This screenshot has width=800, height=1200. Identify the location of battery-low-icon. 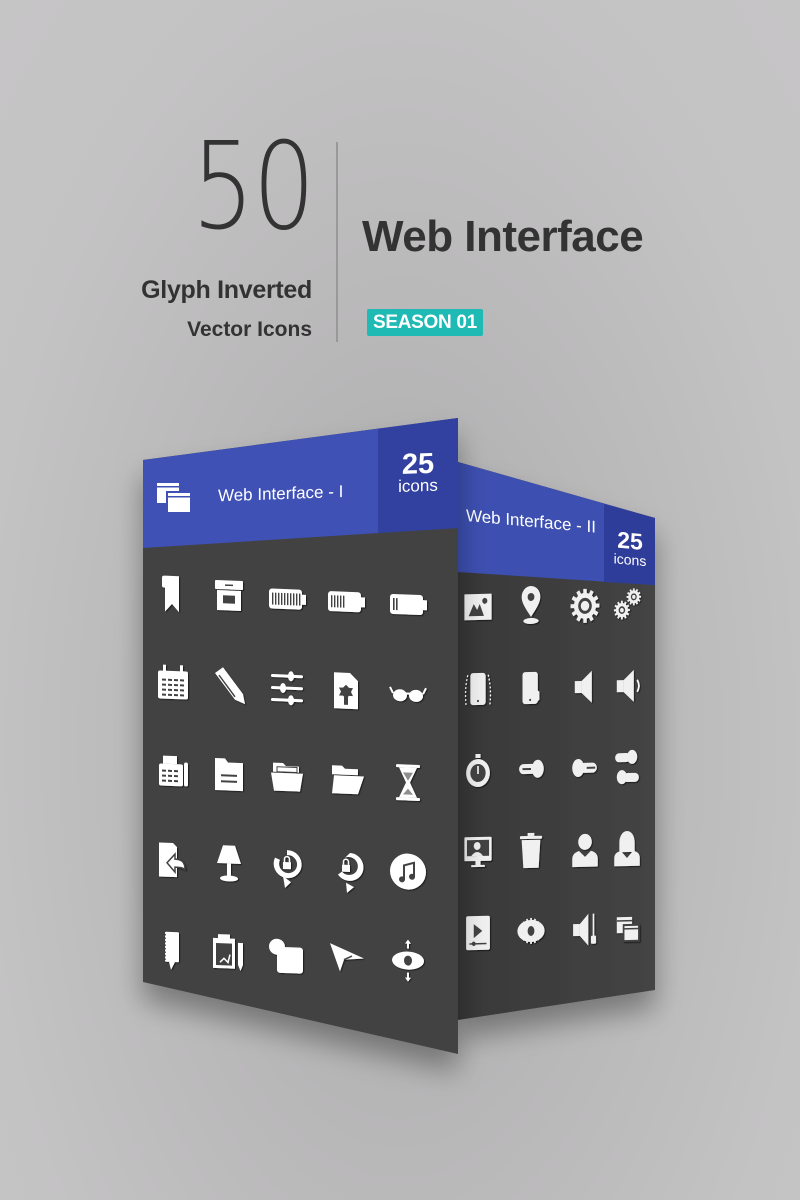
(408, 604).